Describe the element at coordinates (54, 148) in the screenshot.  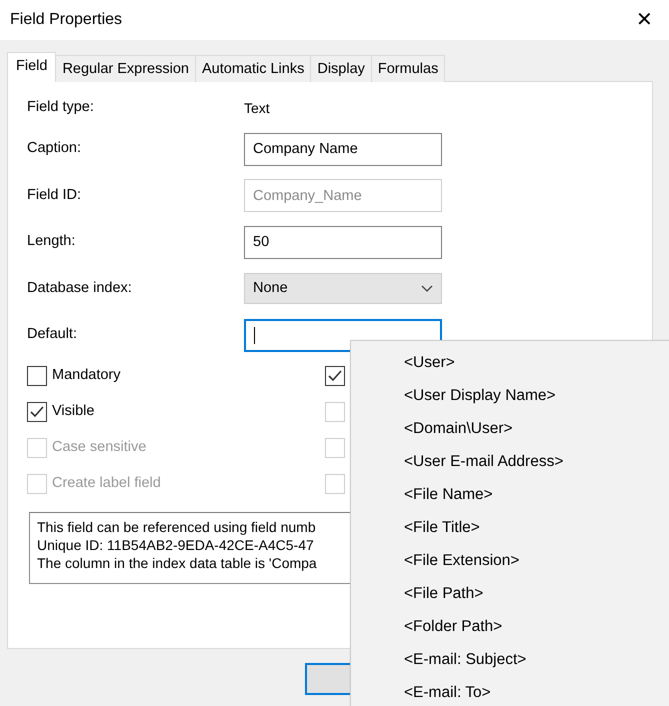
I see `field-label: Caption:` at that location.